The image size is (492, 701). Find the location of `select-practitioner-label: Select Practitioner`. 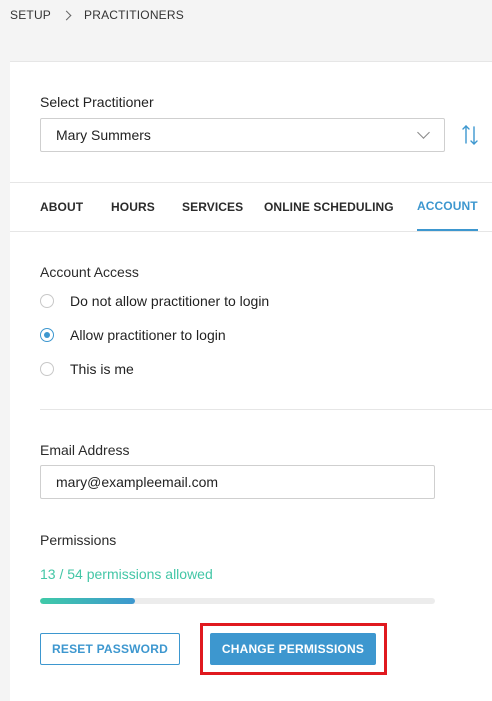

select-practitioner-label: Select Practitioner is located at coordinates (97, 102).